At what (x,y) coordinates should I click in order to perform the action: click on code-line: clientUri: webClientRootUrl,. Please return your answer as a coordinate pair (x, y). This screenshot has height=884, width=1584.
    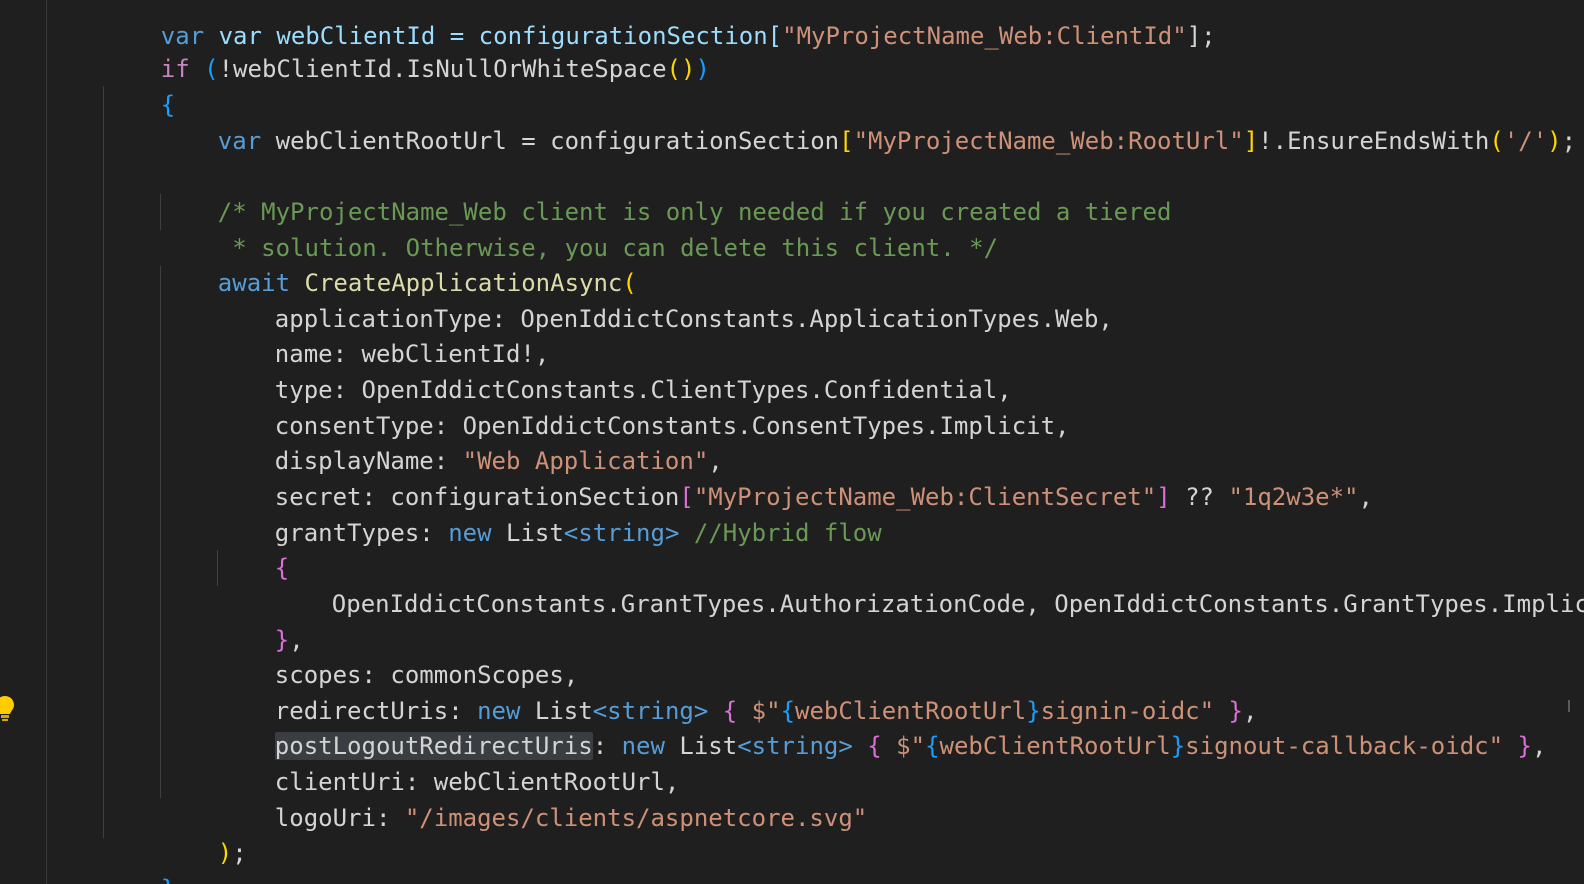
    Looking at the image, I should click on (448, 762).